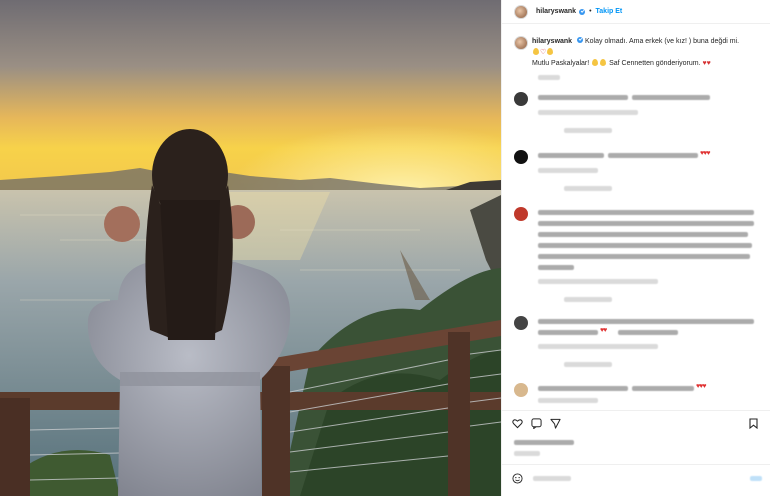 The width and height of the screenshot is (770, 496). Describe the element at coordinates (753, 423) in the screenshot. I see `bookmark-icon` at that location.